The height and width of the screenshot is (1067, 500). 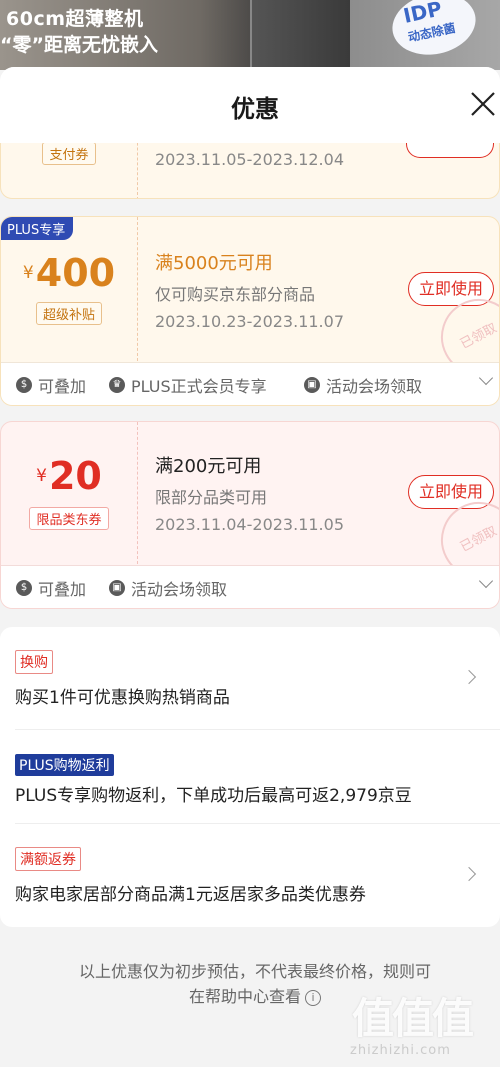 What do you see at coordinates (250, 586) in the screenshot?
I see `coupon-features: $ 可叠加 ▣ 活动会场领取` at bounding box center [250, 586].